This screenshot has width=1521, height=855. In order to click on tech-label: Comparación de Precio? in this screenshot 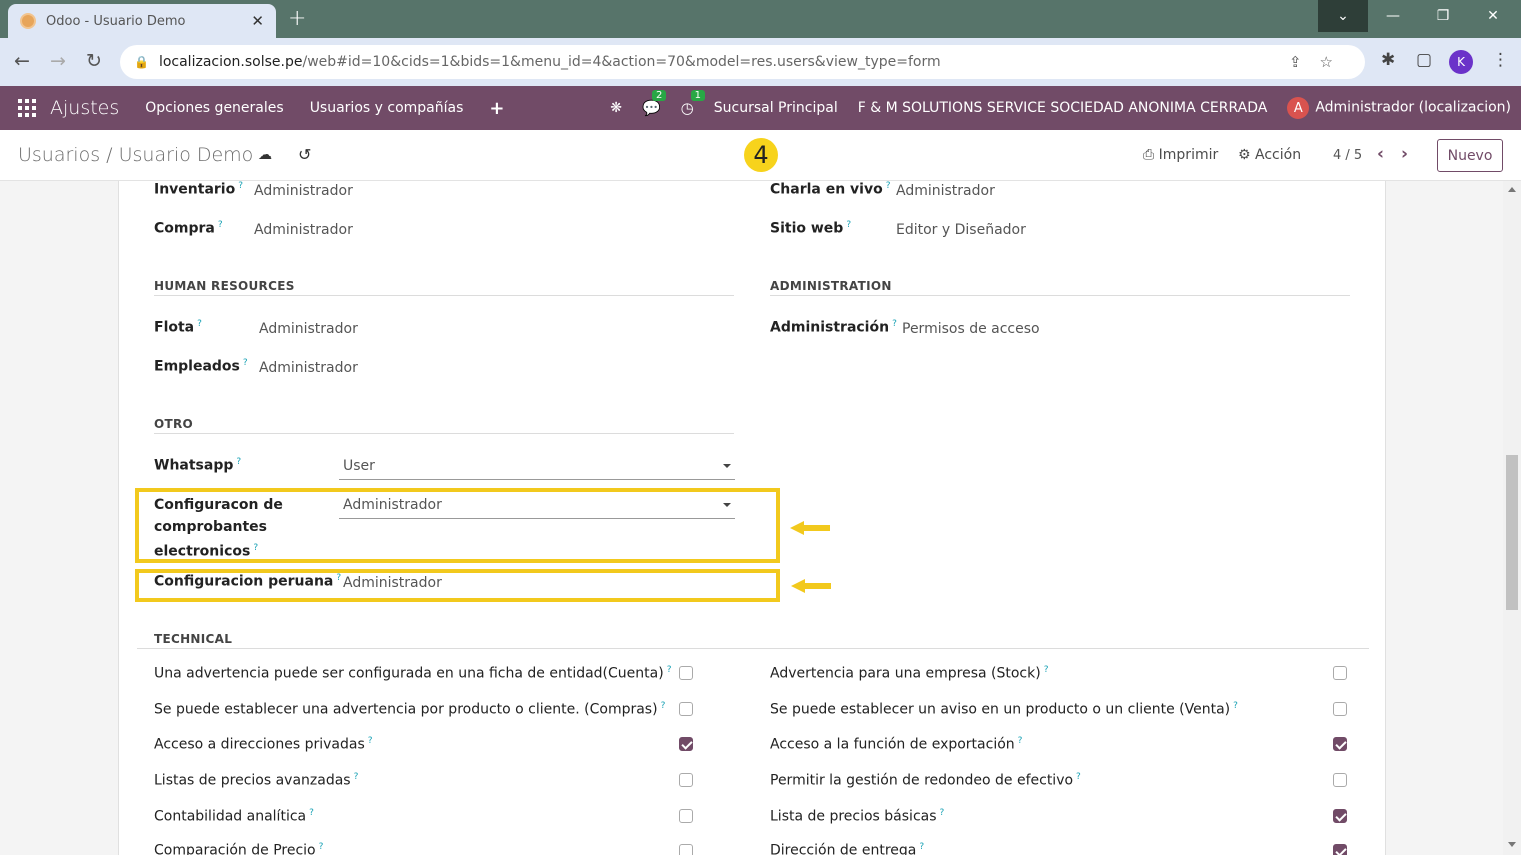, I will do `click(239, 848)`.